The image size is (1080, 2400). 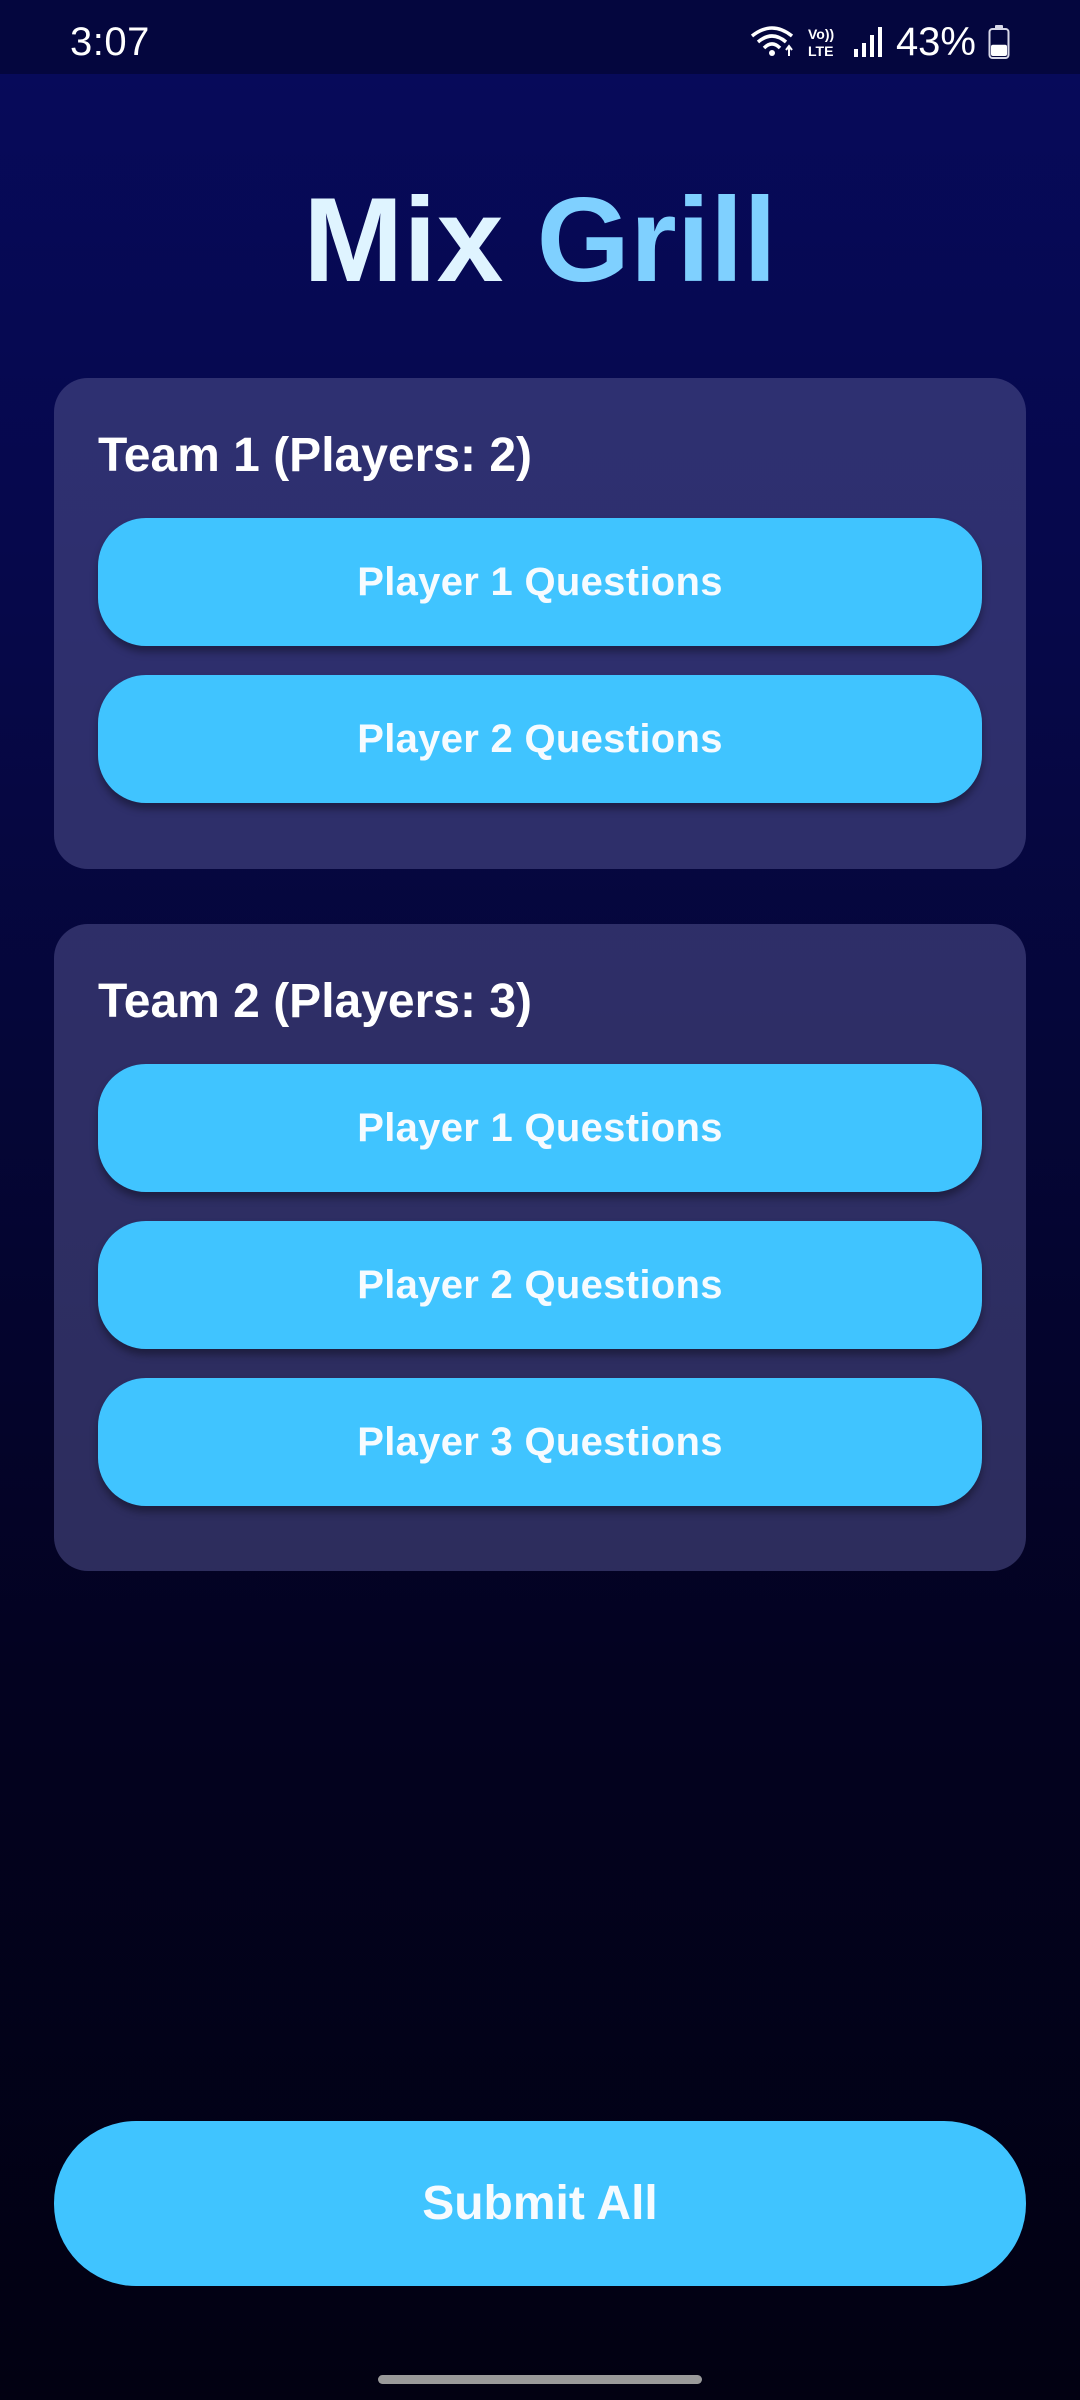 What do you see at coordinates (315, 455) in the screenshot?
I see `team-heading: Team 1 (Players: 2)` at bounding box center [315, 455].